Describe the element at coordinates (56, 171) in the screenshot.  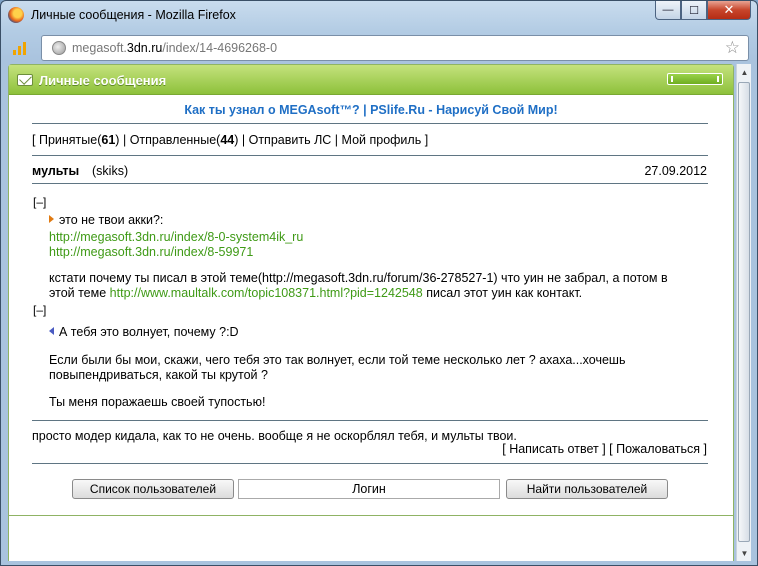
I see `message-subject: мульты` at that location.